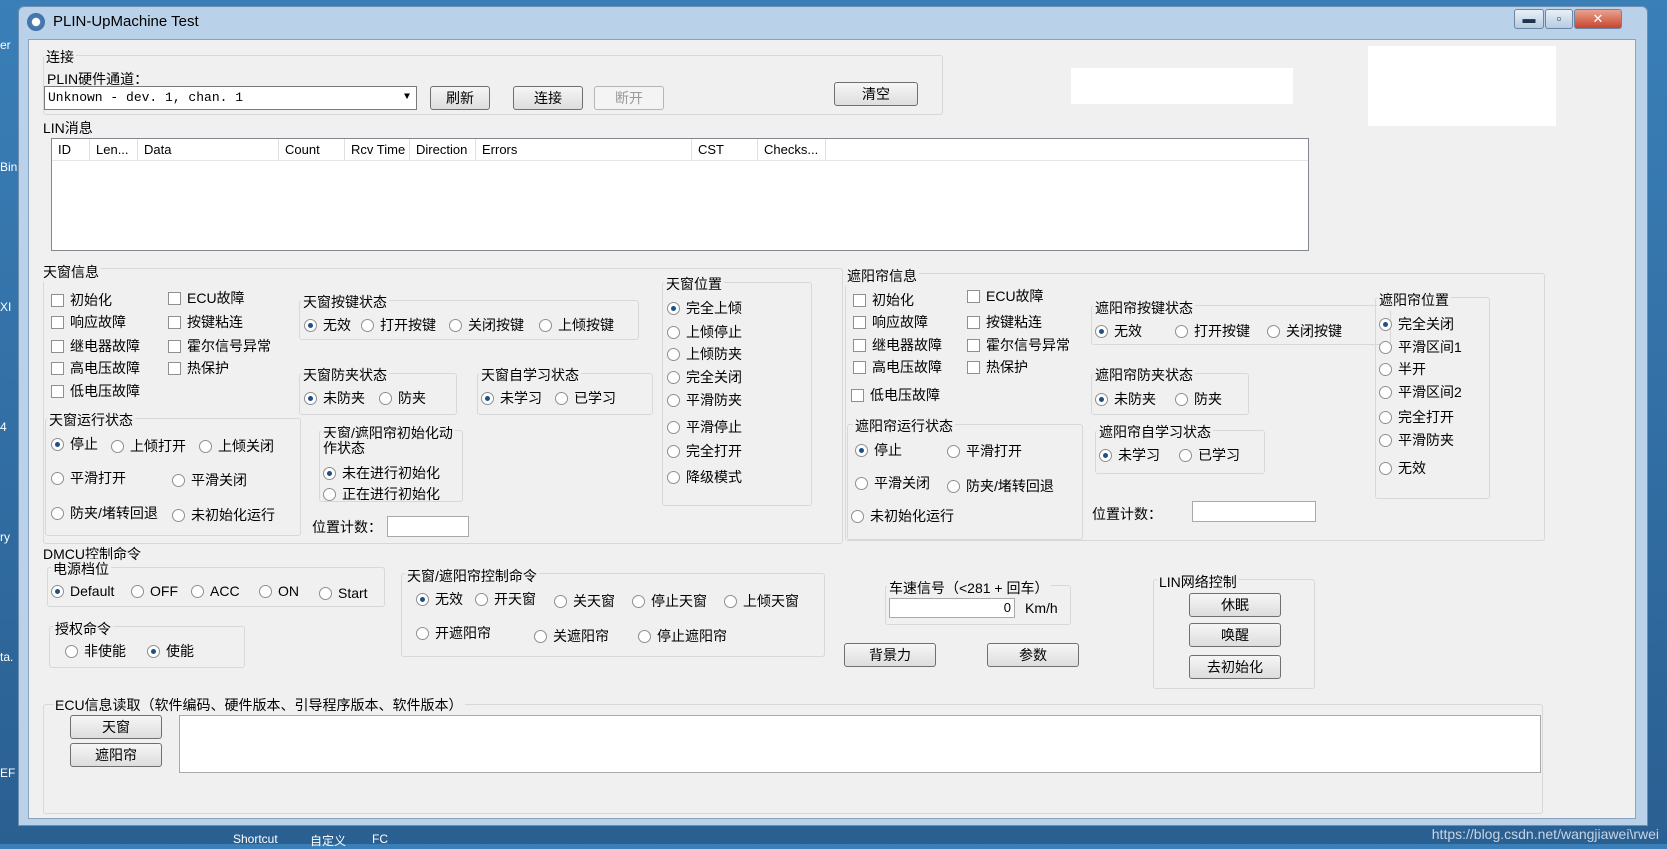 The height and width of the screenshot is (849, 1667). I want to click on ctrl-radio: 上倾天窗, so click(761, 601).